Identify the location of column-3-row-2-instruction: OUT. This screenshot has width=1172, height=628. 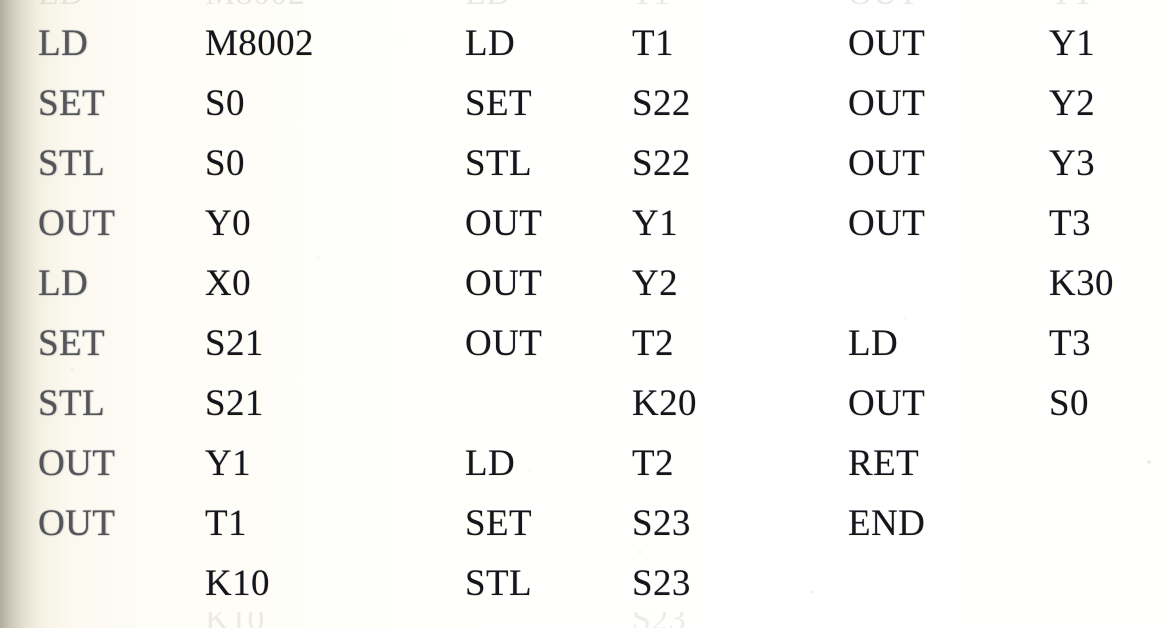
(887, 103).